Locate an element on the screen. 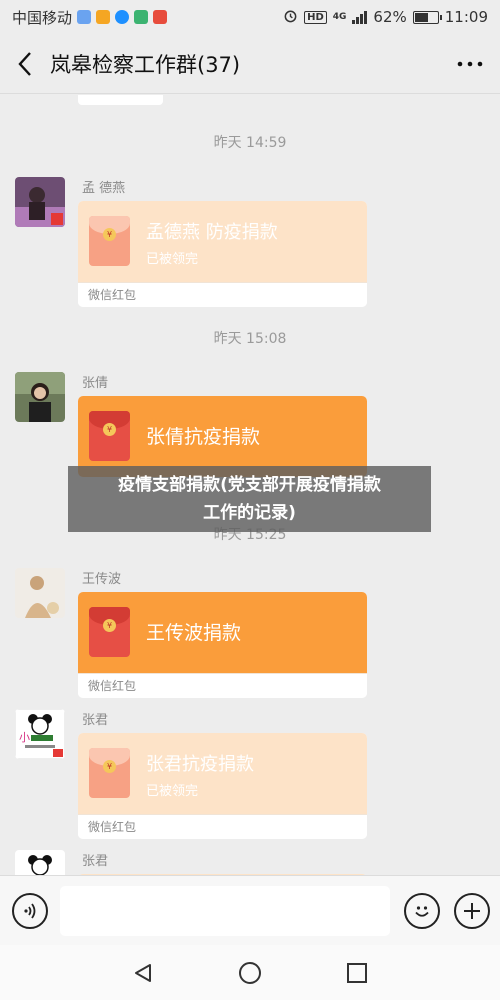 This screenshot has height=1000, width=500. red-packet-body: ¥ 张君抗疫捐款 已被领完 is located at coordinates (222, 773).